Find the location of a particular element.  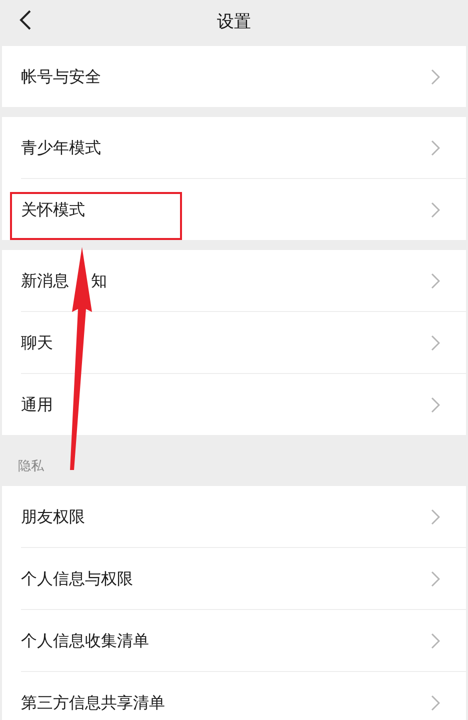

row-label: 知 is located at coordinates (99, 281).